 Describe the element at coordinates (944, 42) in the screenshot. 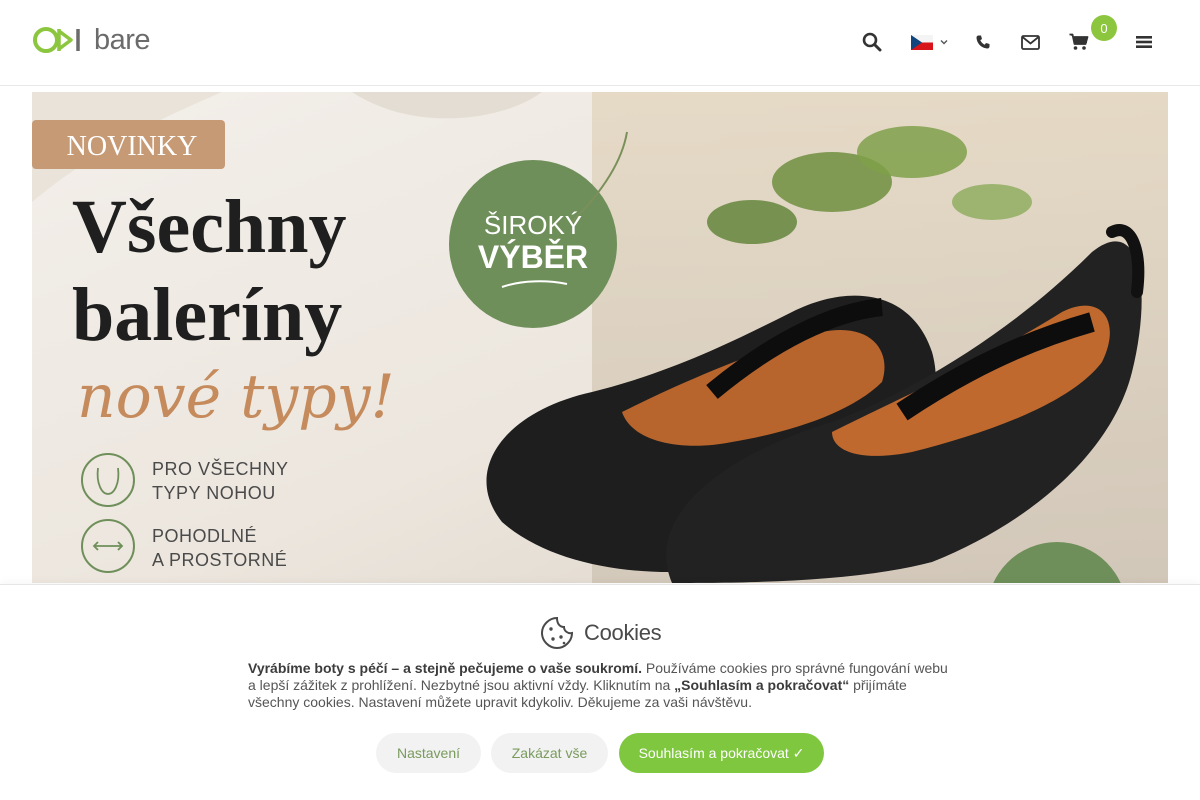

I see `chevron-down-icon` at that location.